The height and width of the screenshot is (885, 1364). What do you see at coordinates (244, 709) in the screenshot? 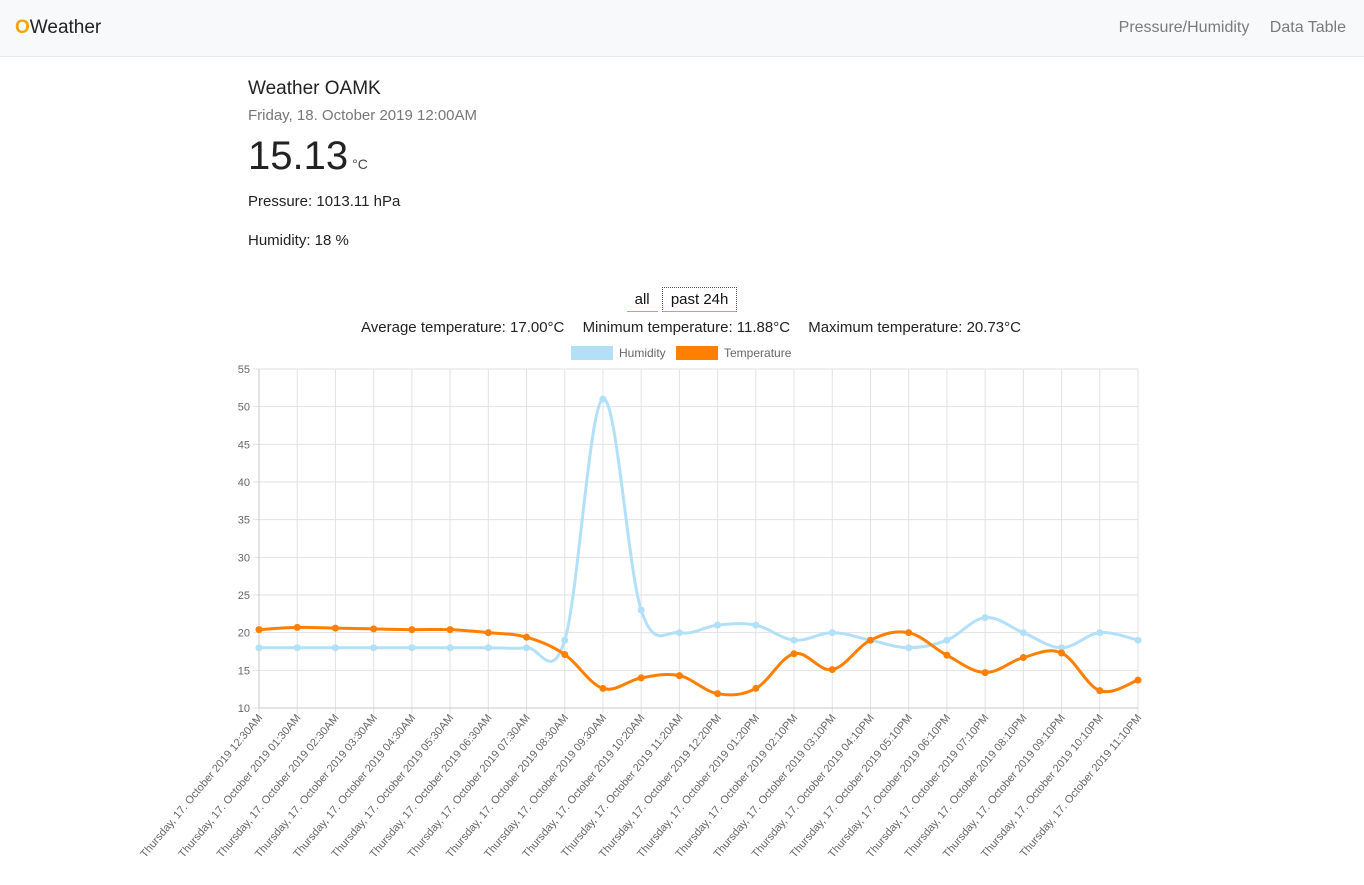
I see `y-tick-label: 10` at bounding box center [244, 709].